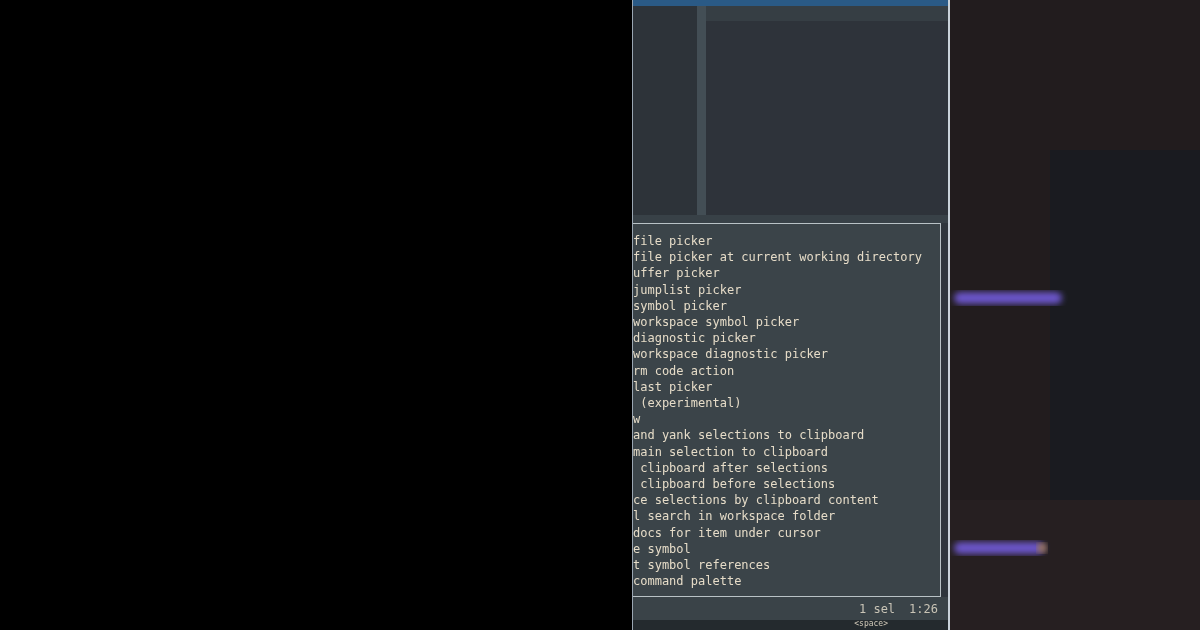 The height and width of the screenshot is (630, 1200). Describe the element at coordinates (786, 581) in the screenshot. I see `menu-line: command palette` at that location.